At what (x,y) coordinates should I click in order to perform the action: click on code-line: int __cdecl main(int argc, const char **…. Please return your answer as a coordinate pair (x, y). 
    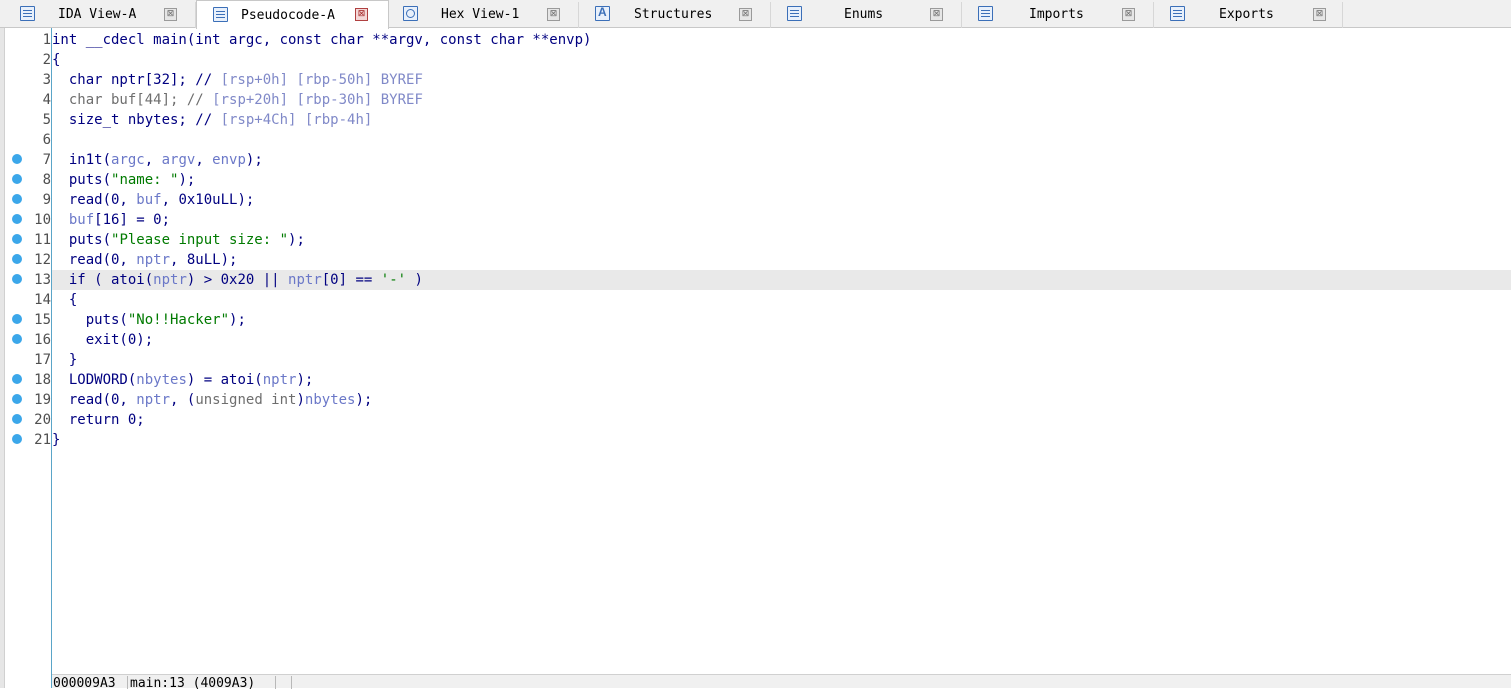
    Looking at the image, I should click on (781, 40).